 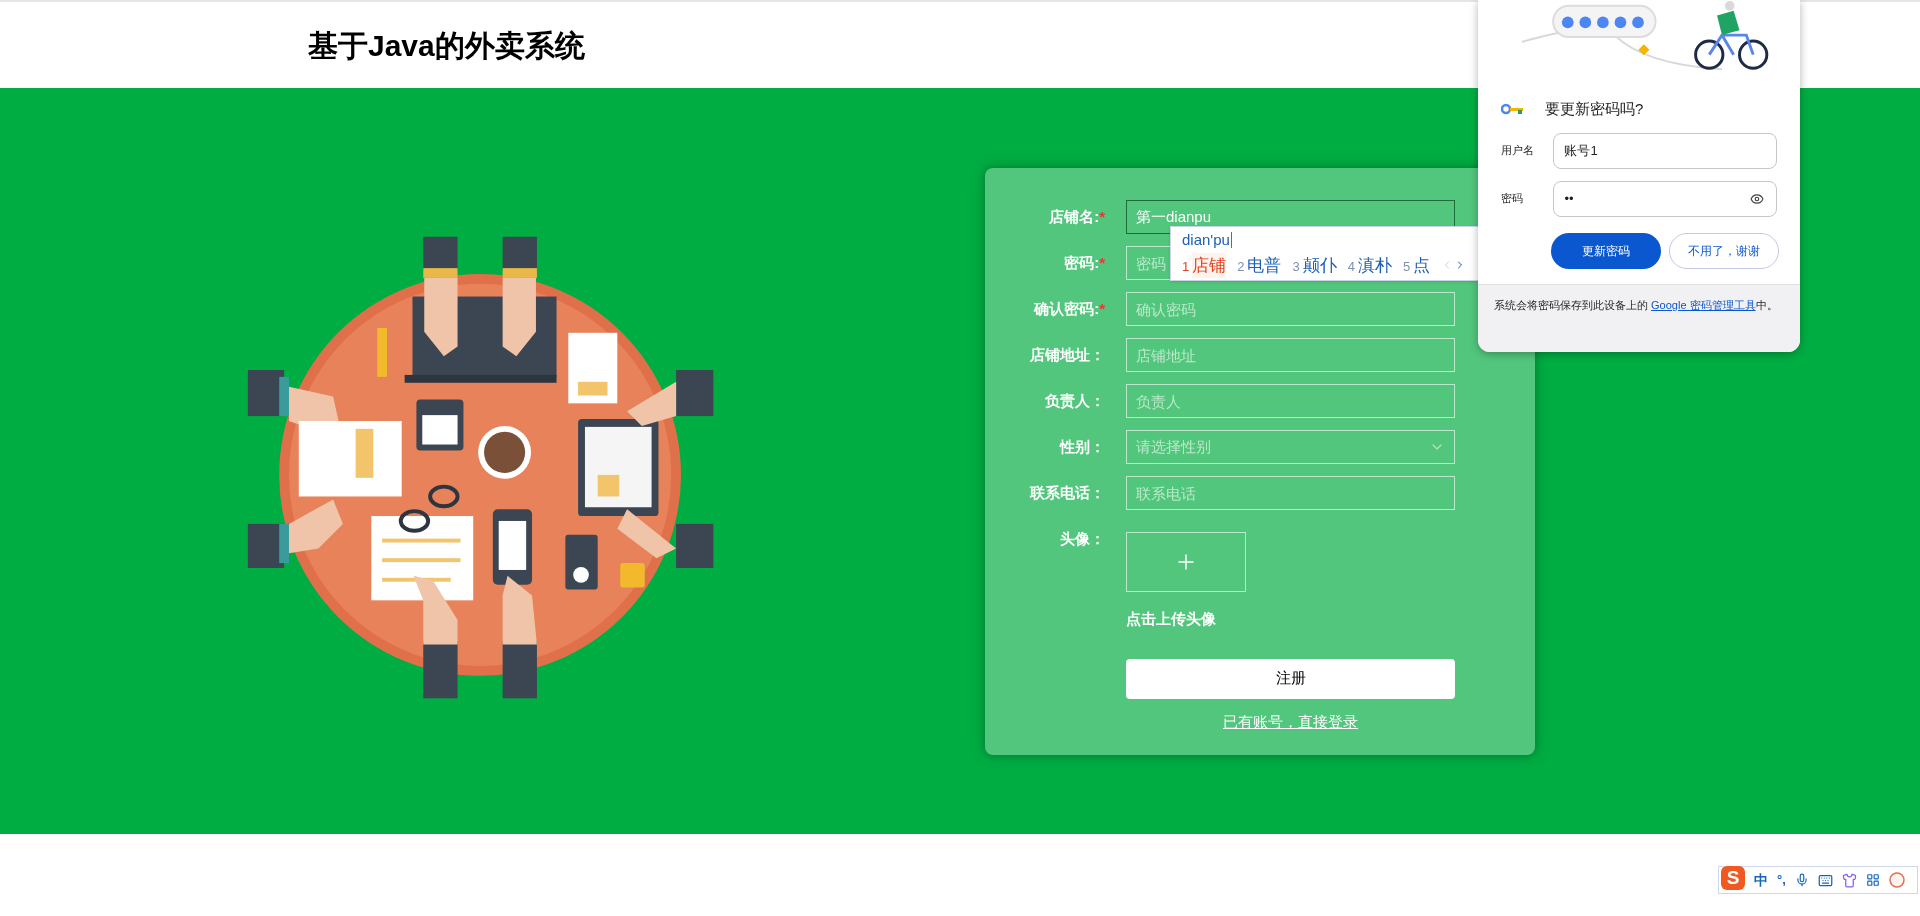 What do you see at coordinates (1290, 309) in the screenshot?
I see `text-field: 确认密码` at bounding box center [1290, 309].